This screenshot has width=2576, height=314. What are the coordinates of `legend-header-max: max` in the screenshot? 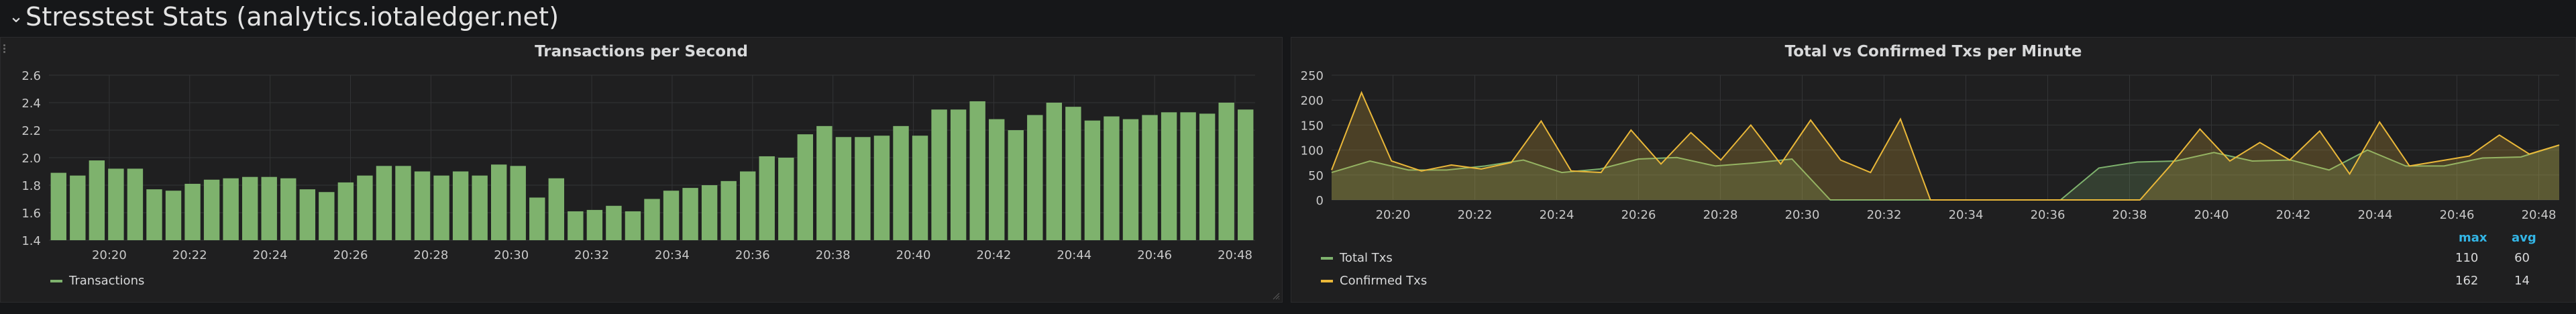 It's located at (2473, 238).